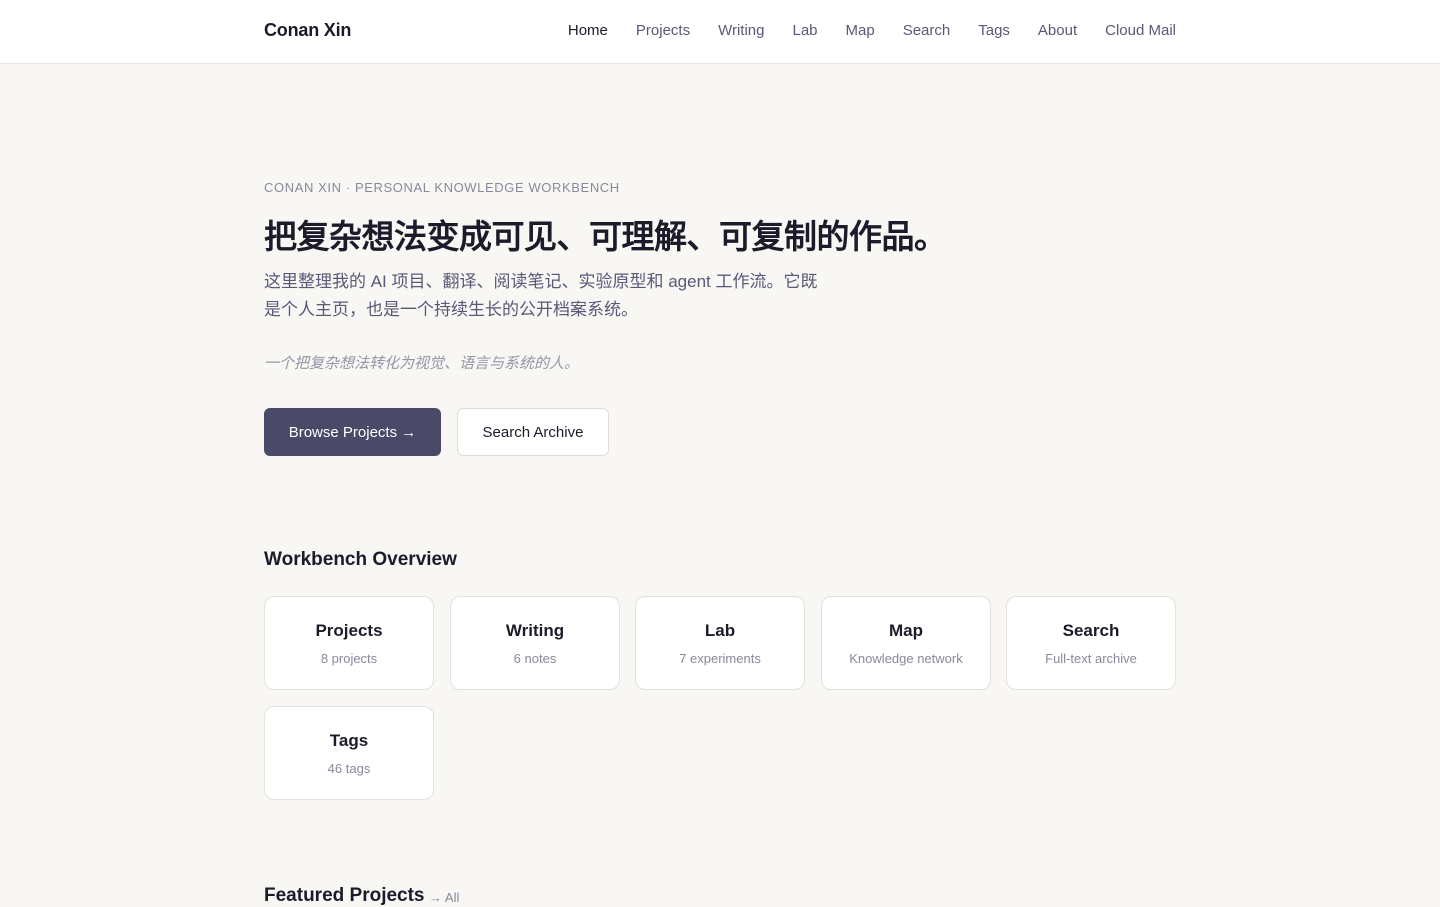  Describe the element at coordinates (442, 187) in the screenshot. I see `hero-eyebrow: CONAN XIN · PERSONAL KNOWLEDGE WORKBENCH` at that location.